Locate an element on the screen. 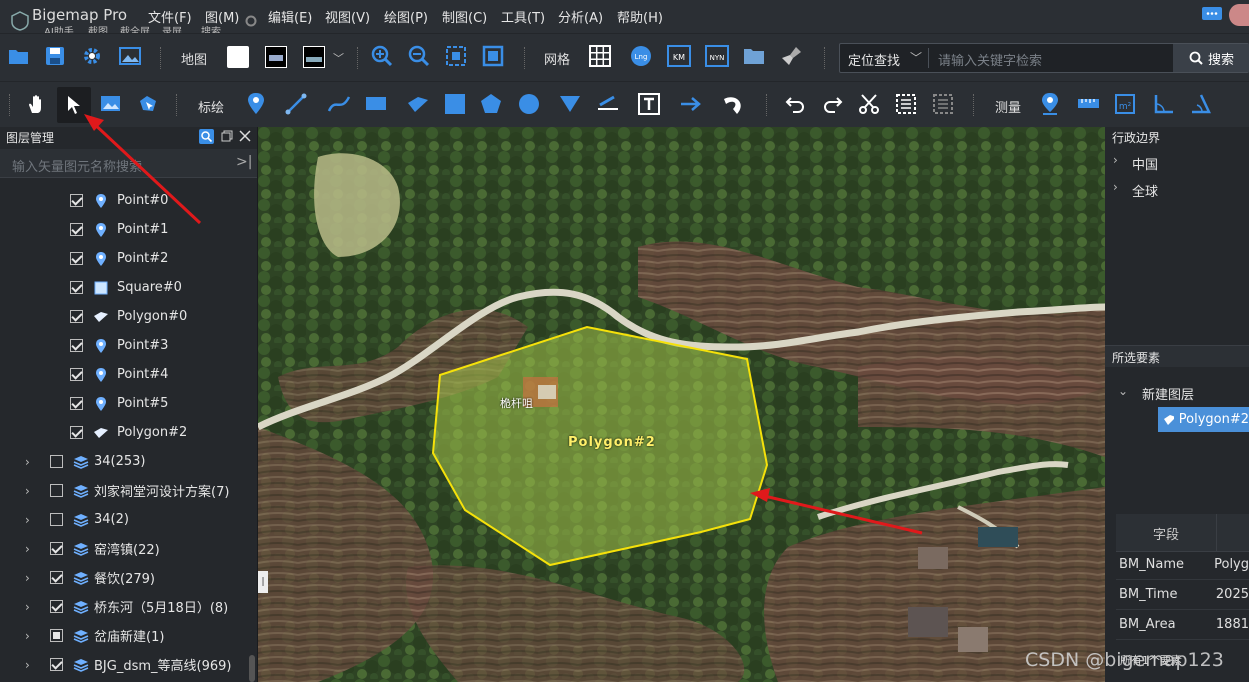  menu-help: 帮助(H) is located at coordinates (640, 16).